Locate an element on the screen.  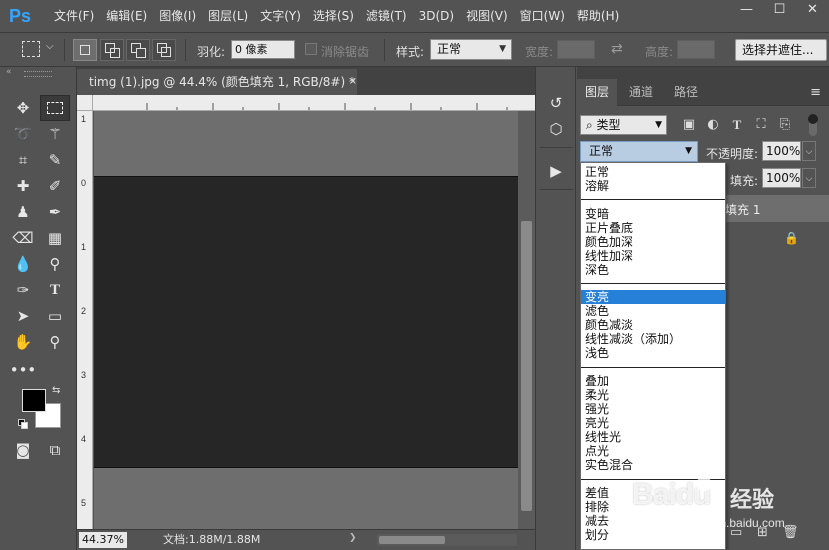
lasso-tool-icon: ➰ is located at coordinates (23, 134).